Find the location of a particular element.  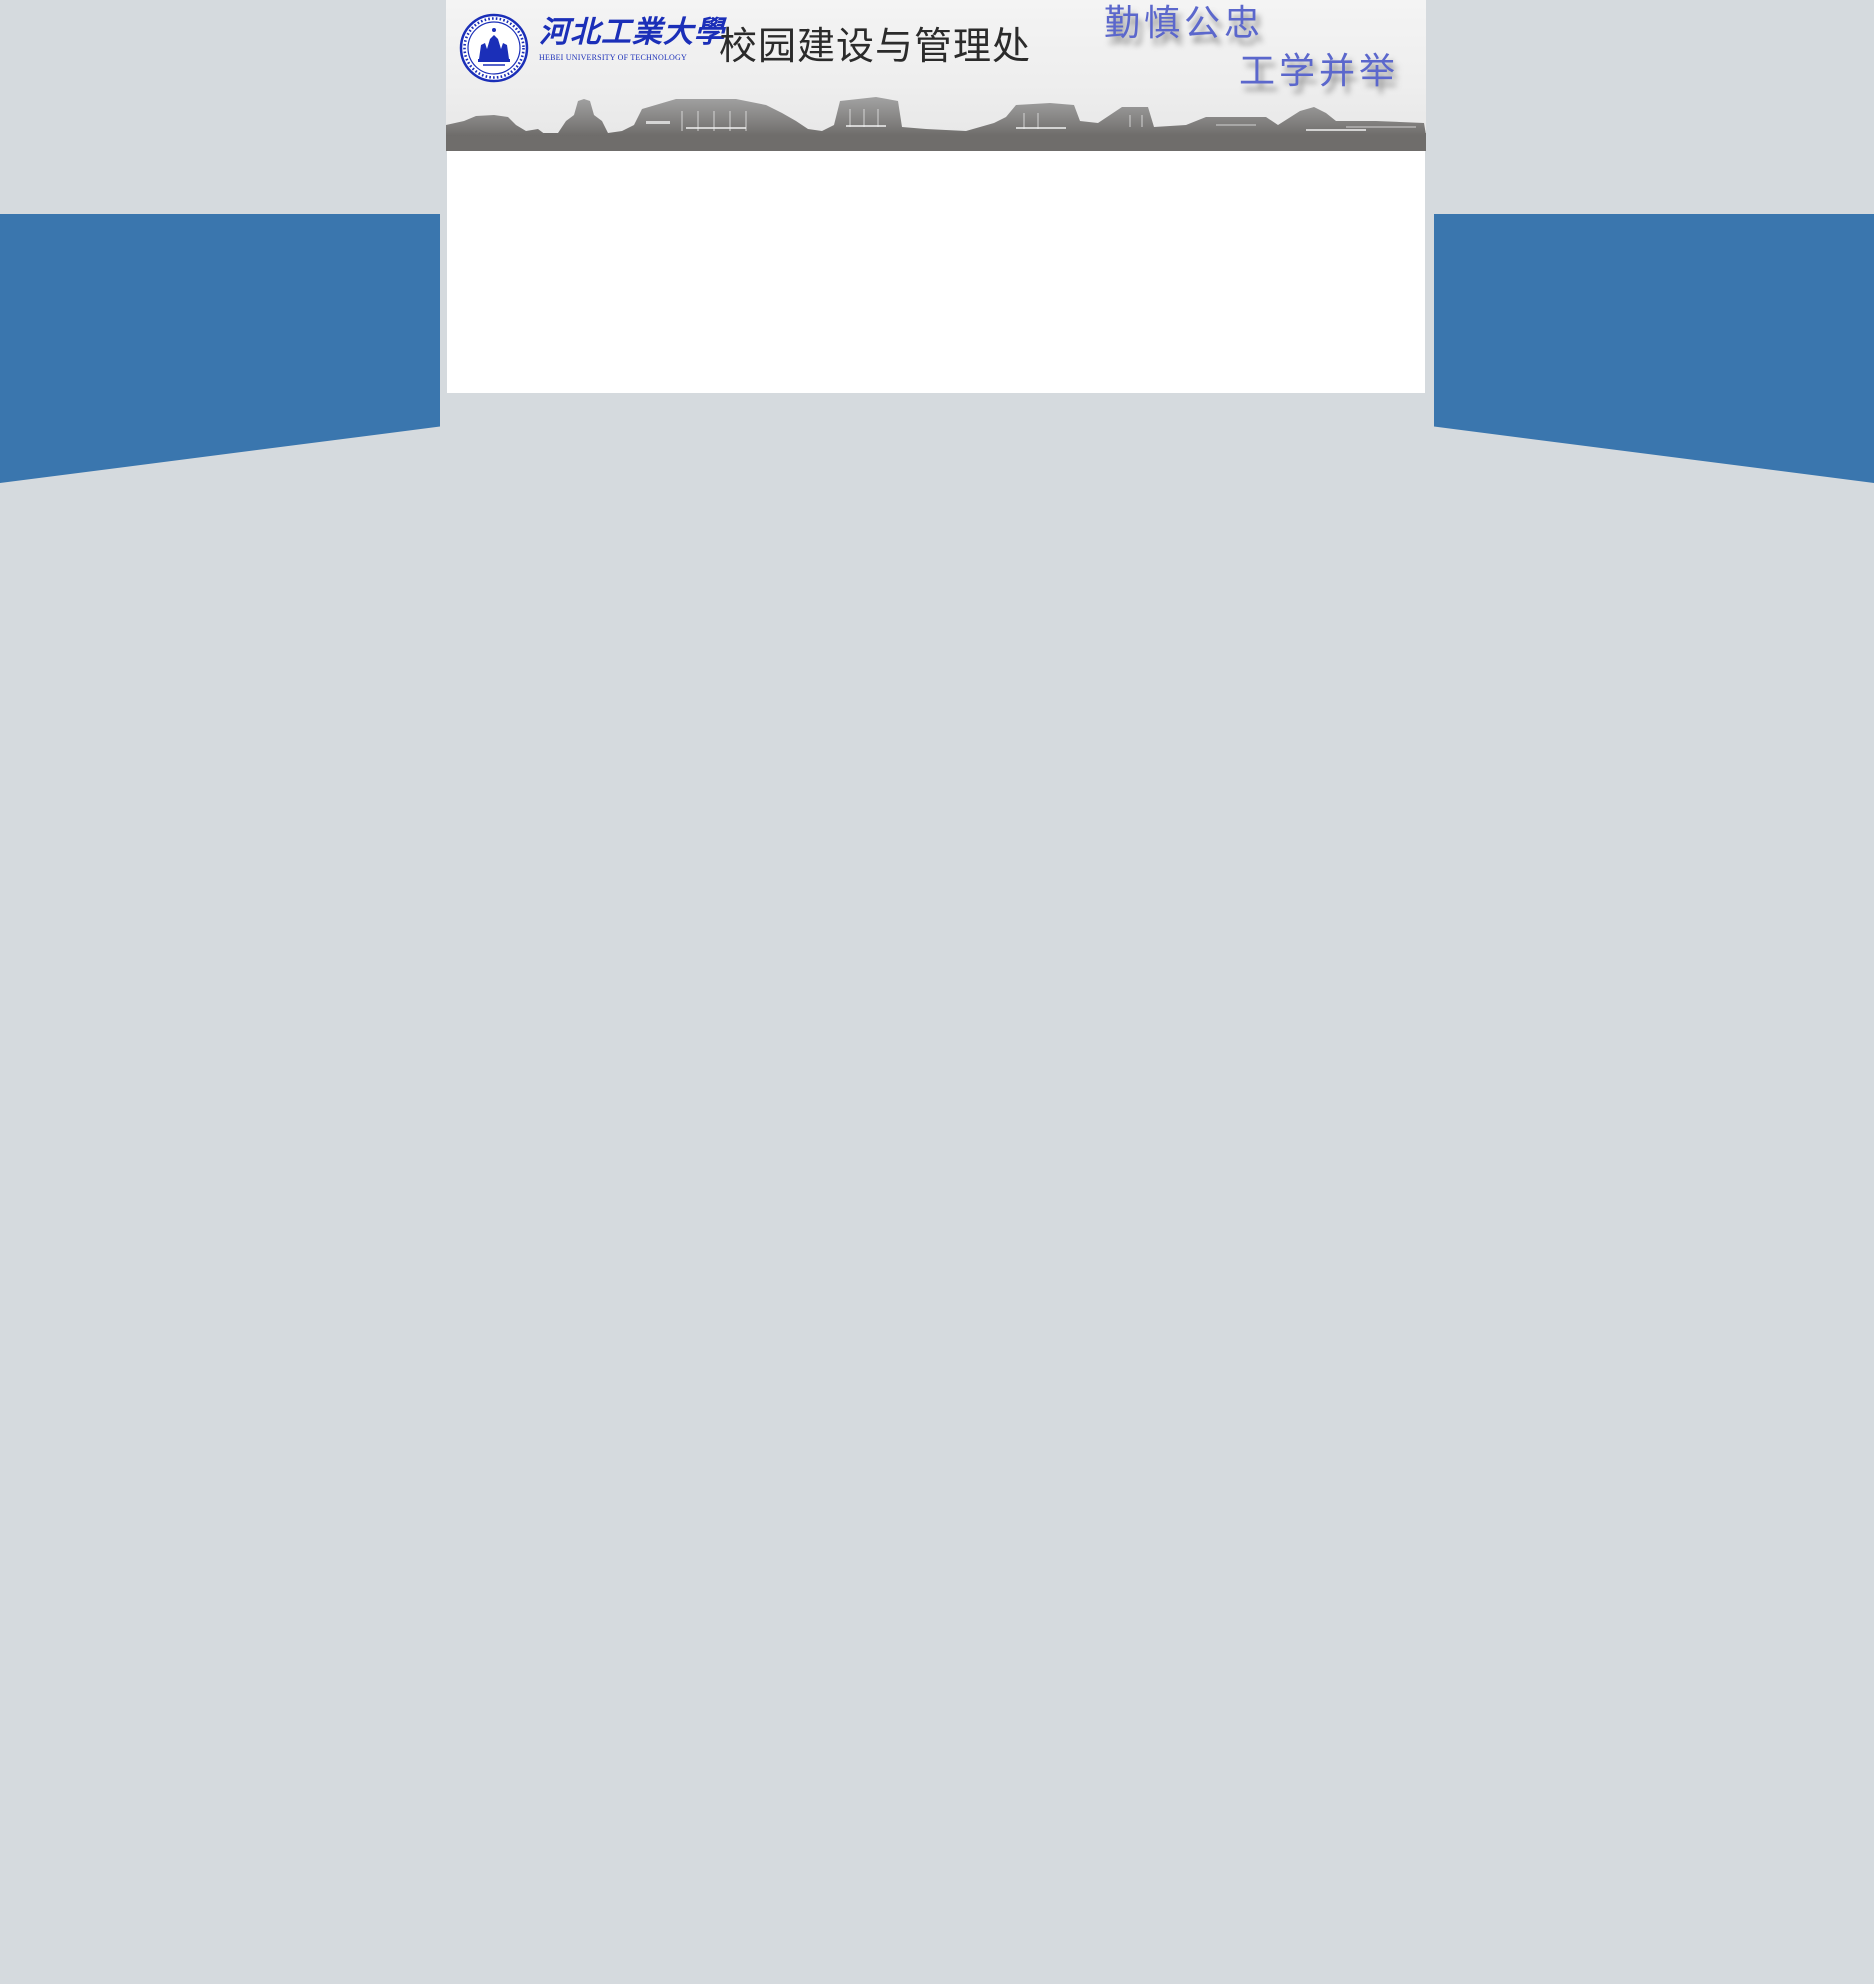

campus-skyline-image is located at coordinates (936, 124).